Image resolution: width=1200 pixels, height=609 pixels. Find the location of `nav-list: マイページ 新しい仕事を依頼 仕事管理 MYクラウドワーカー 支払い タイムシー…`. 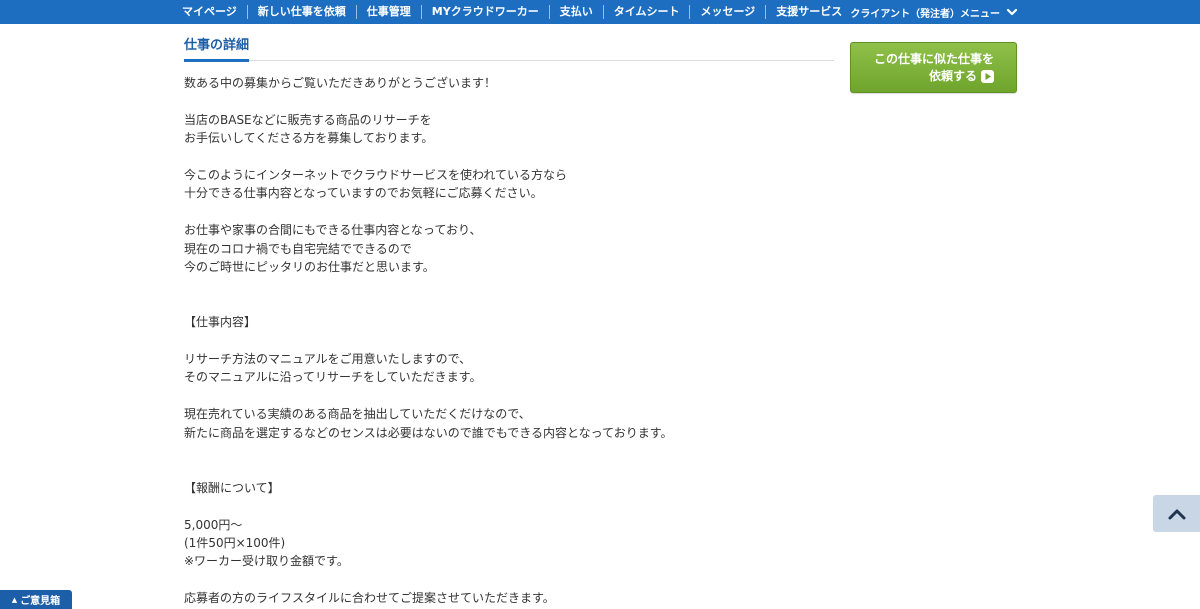

nav-list: マイページ 新しい仕事を依頼 仕事管理 MYクラウドワーカー 支払い タイムシー… is located at coordinates (512, 12).